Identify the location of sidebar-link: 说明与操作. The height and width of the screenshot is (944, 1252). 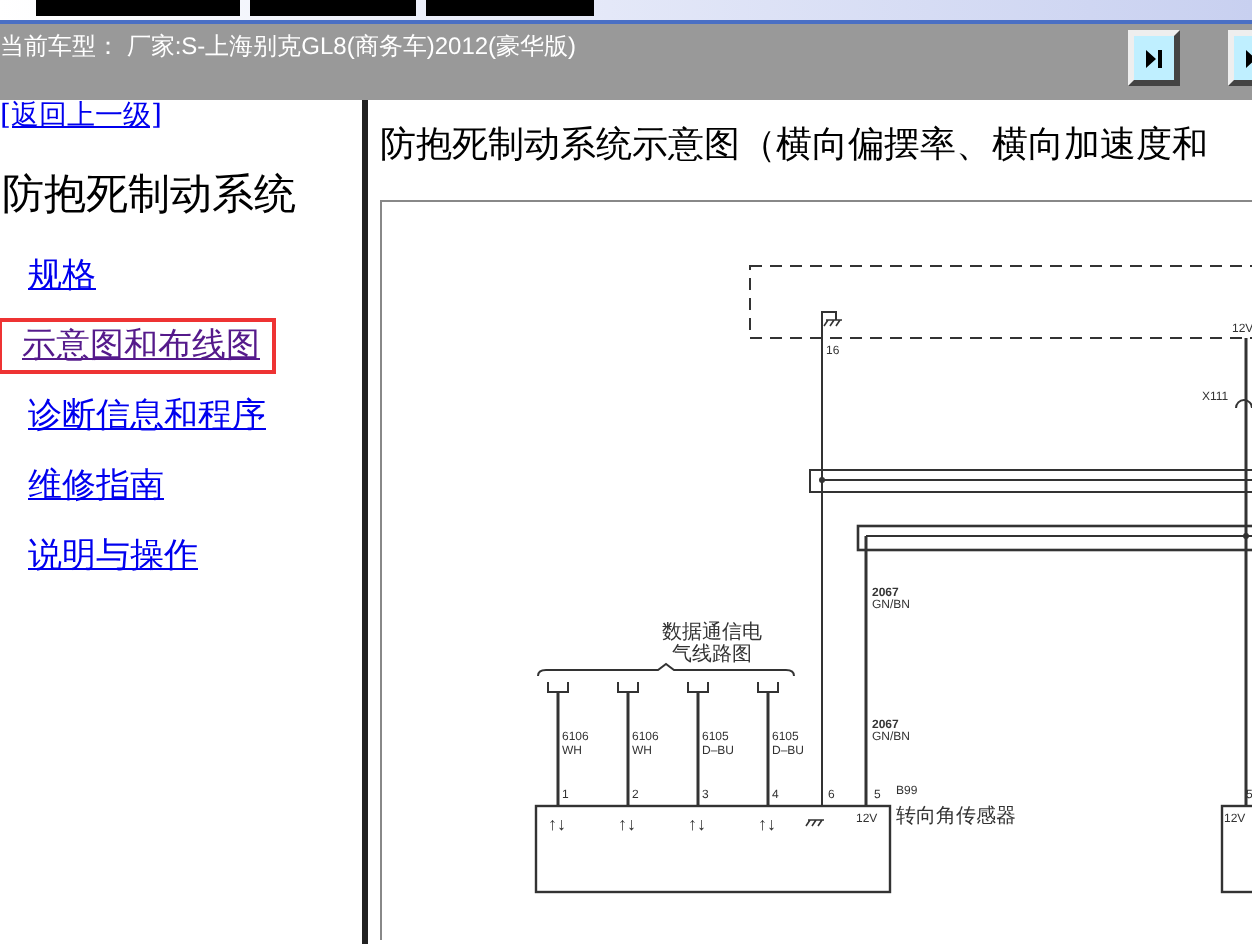
(101, 555).